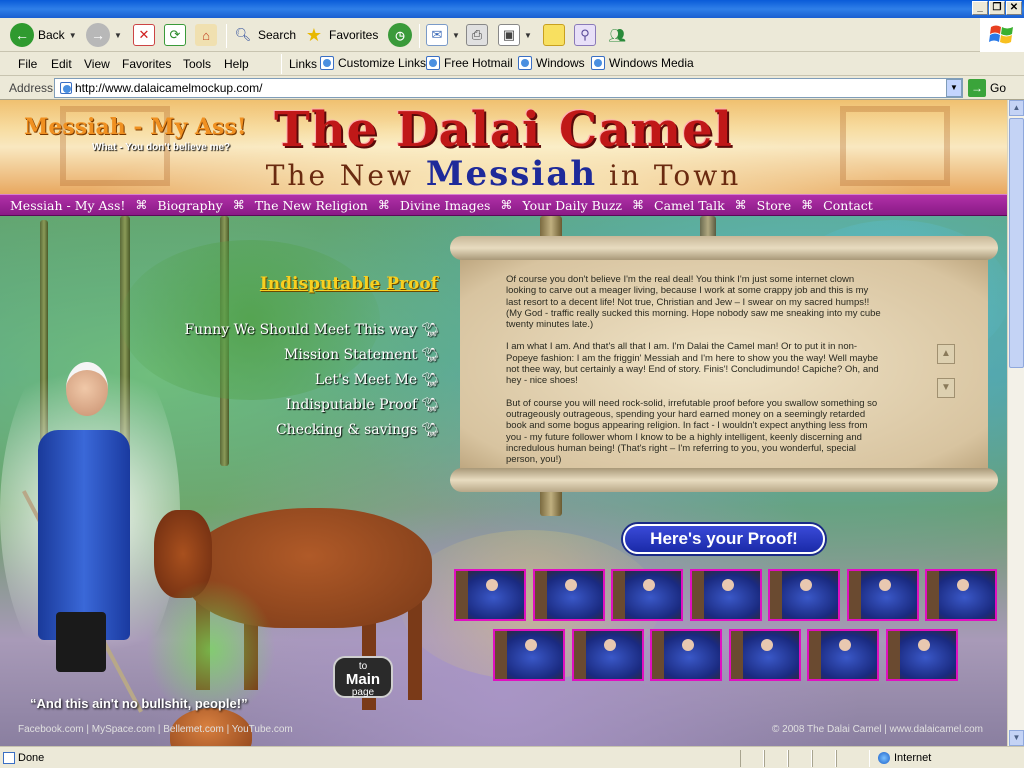 The width and height of the screenshot is (1024, 768). What do you see at coordinates (197, 64) in the screenshot?
I see `menu-tools: Tools` at bounding box center [197, 64].